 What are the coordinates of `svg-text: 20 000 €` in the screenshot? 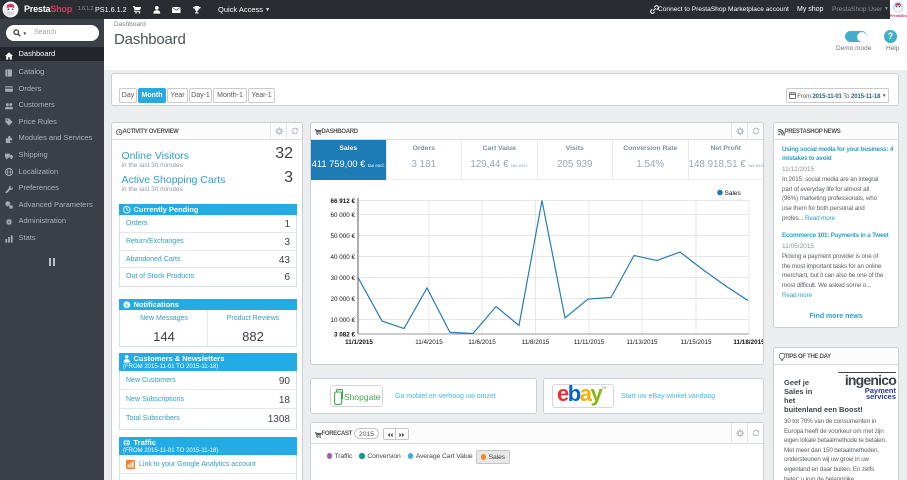 It's located at (342, 299).